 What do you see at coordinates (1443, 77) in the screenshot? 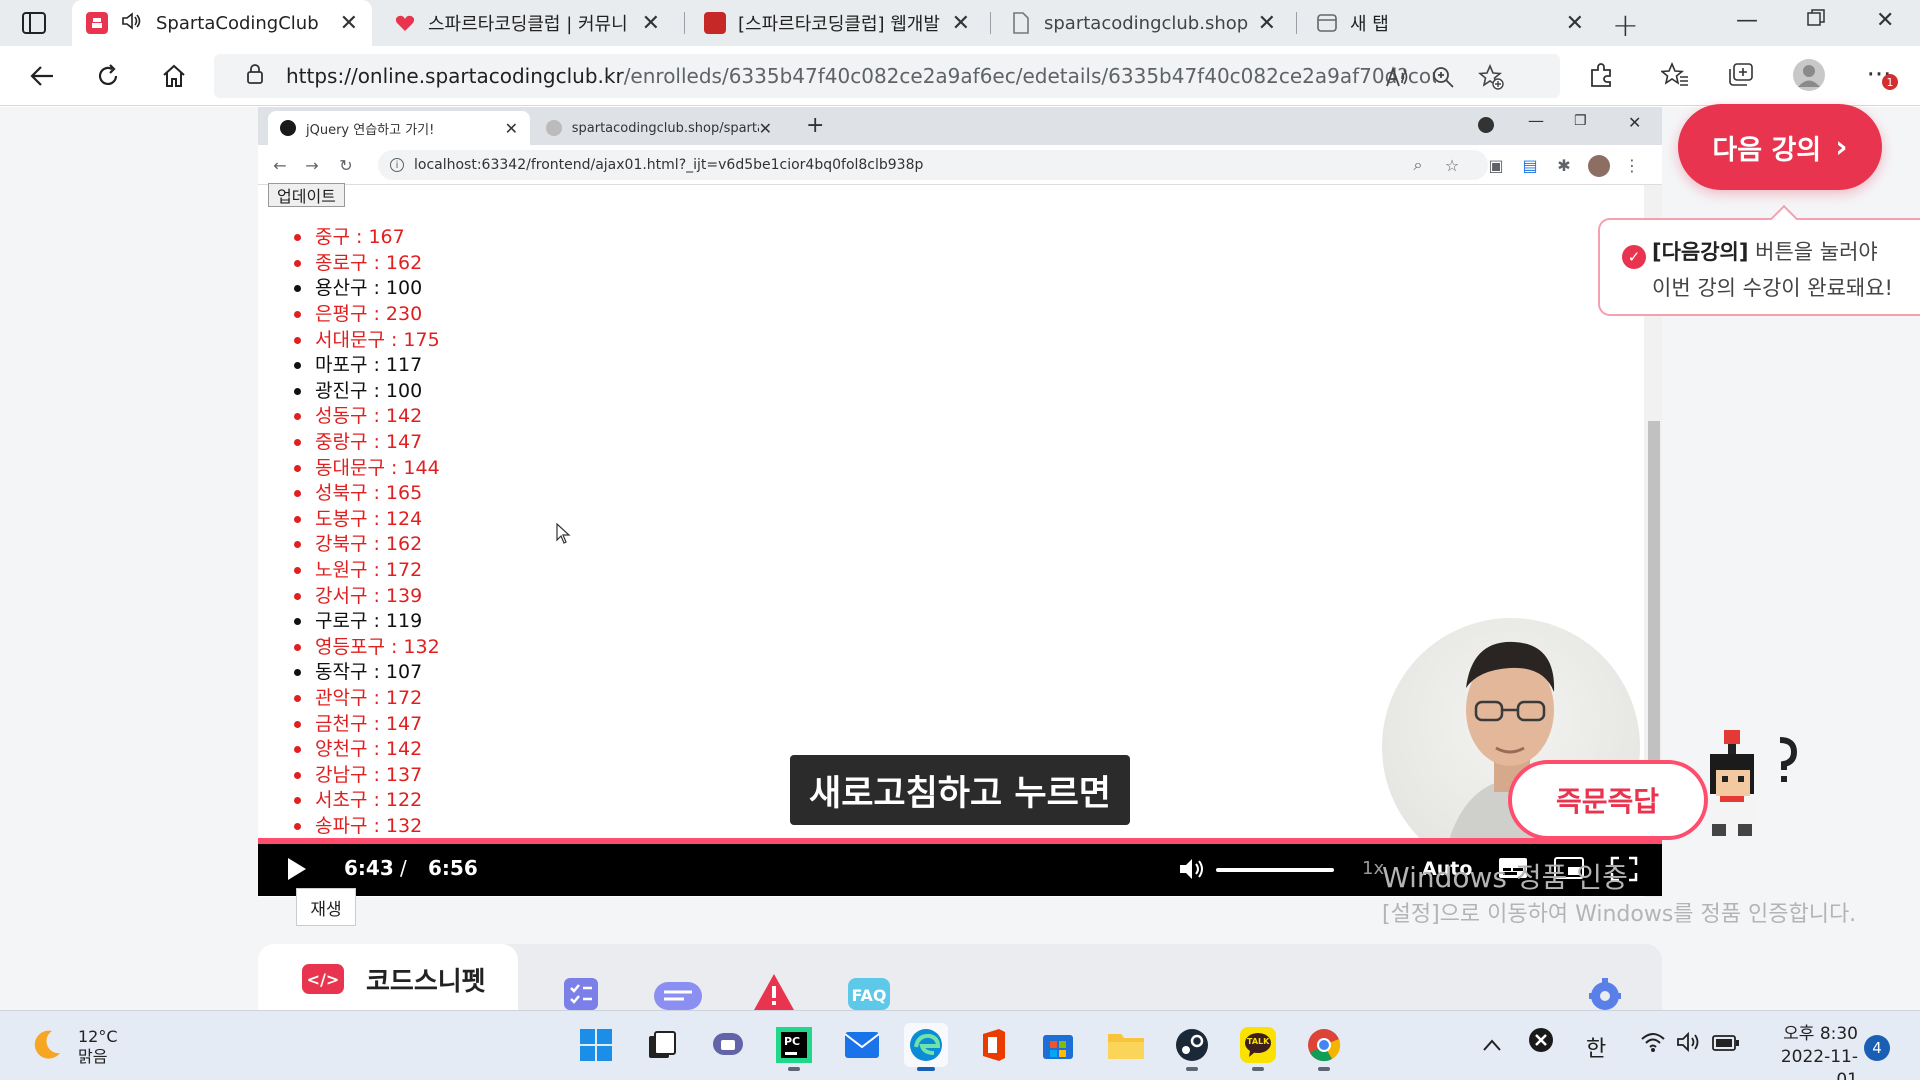
I see `zoom-icon` at bounding box center [1443, 77].